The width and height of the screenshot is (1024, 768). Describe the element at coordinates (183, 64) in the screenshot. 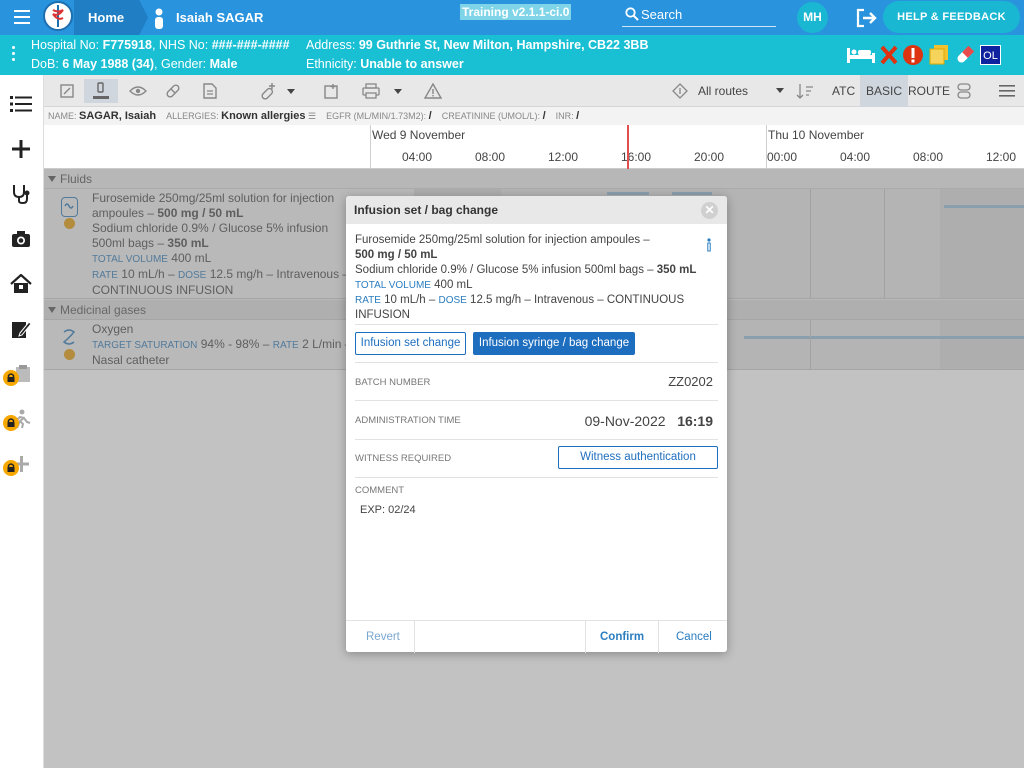

I see `gender-label: Gender:` at that location.